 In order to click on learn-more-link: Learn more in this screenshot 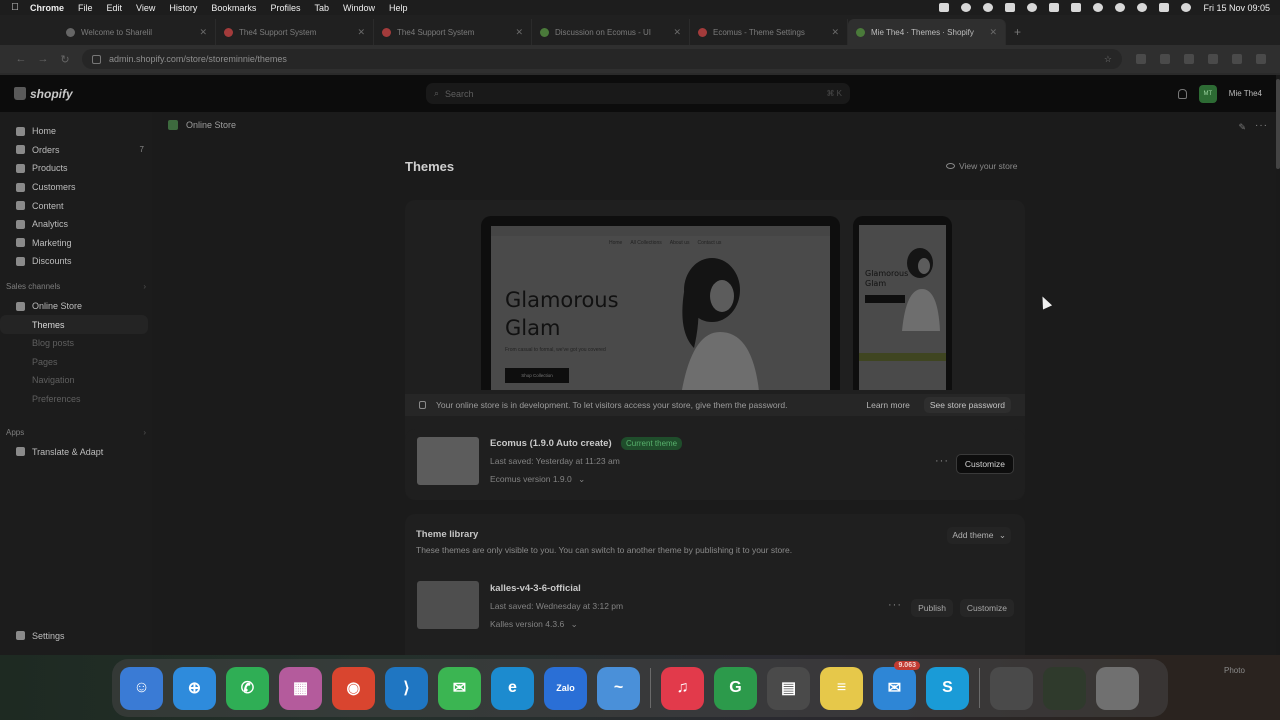, I will do `click(887, 405)`.